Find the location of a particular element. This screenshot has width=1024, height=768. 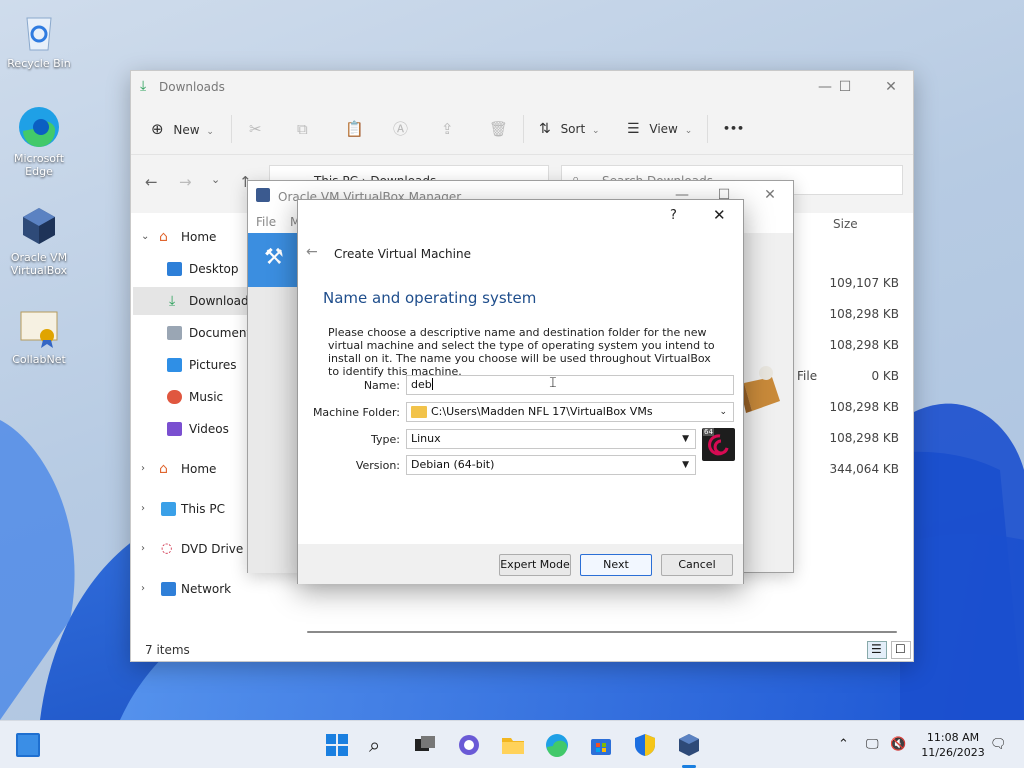

forward-arrow-icon: → is located at coordinates (185, 182).